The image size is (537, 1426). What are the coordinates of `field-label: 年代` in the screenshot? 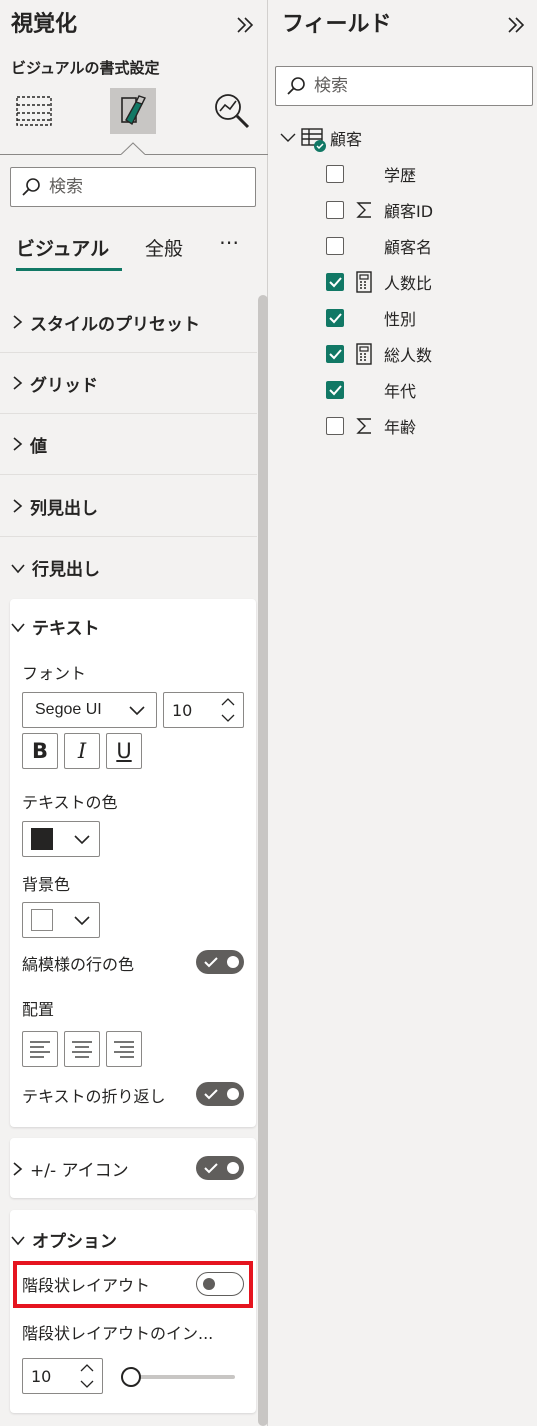 It's located at (400, 391).